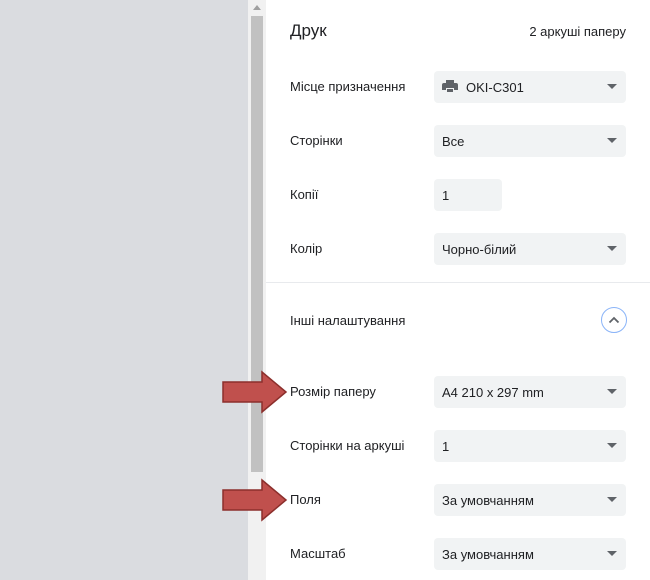 The image size is (650, 580). What do you see at coordinates (530, 249) in the screenshot?
I see `color-select: Чорно-білий` at bounding box center [530, 249].